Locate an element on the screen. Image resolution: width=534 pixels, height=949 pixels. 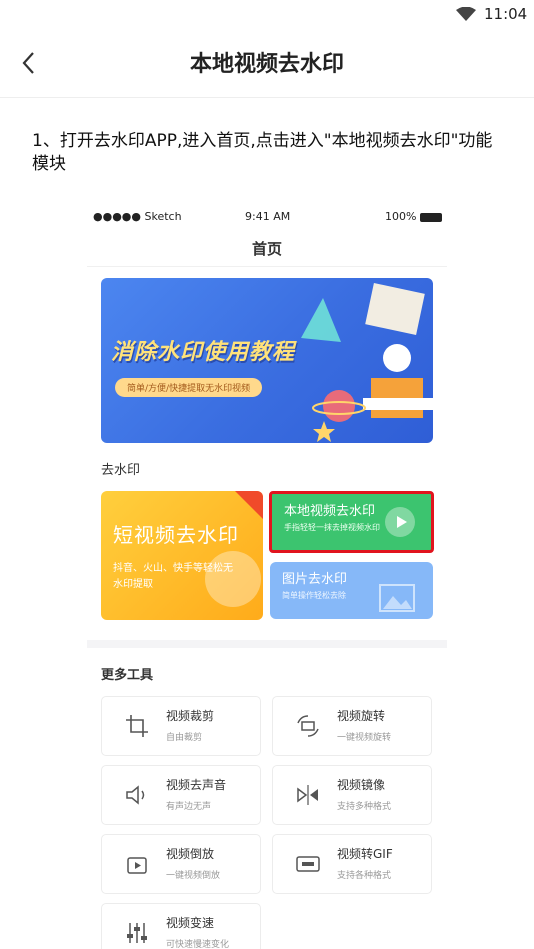
section-divider is located at coordinates (267, 644).